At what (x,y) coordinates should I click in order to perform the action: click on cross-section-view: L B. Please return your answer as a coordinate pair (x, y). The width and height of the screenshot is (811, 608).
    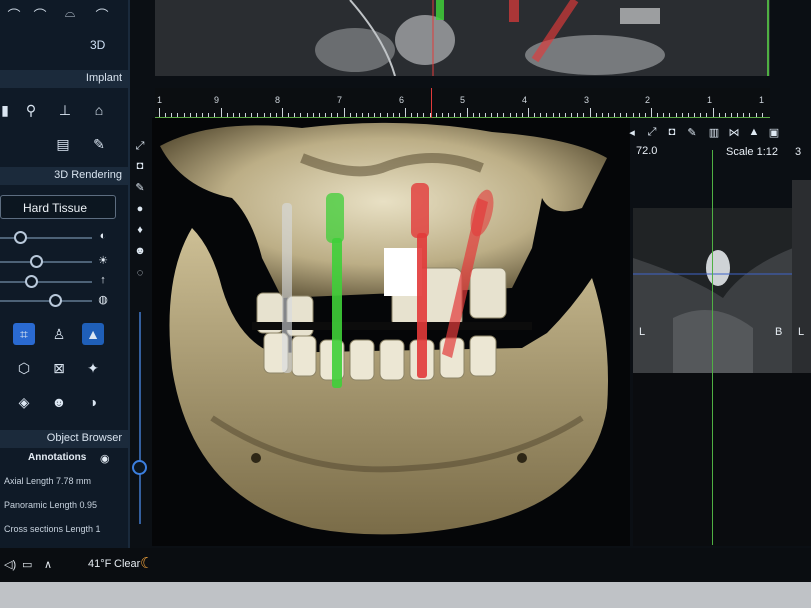
    Looking at the image, I should click on (713, 290).